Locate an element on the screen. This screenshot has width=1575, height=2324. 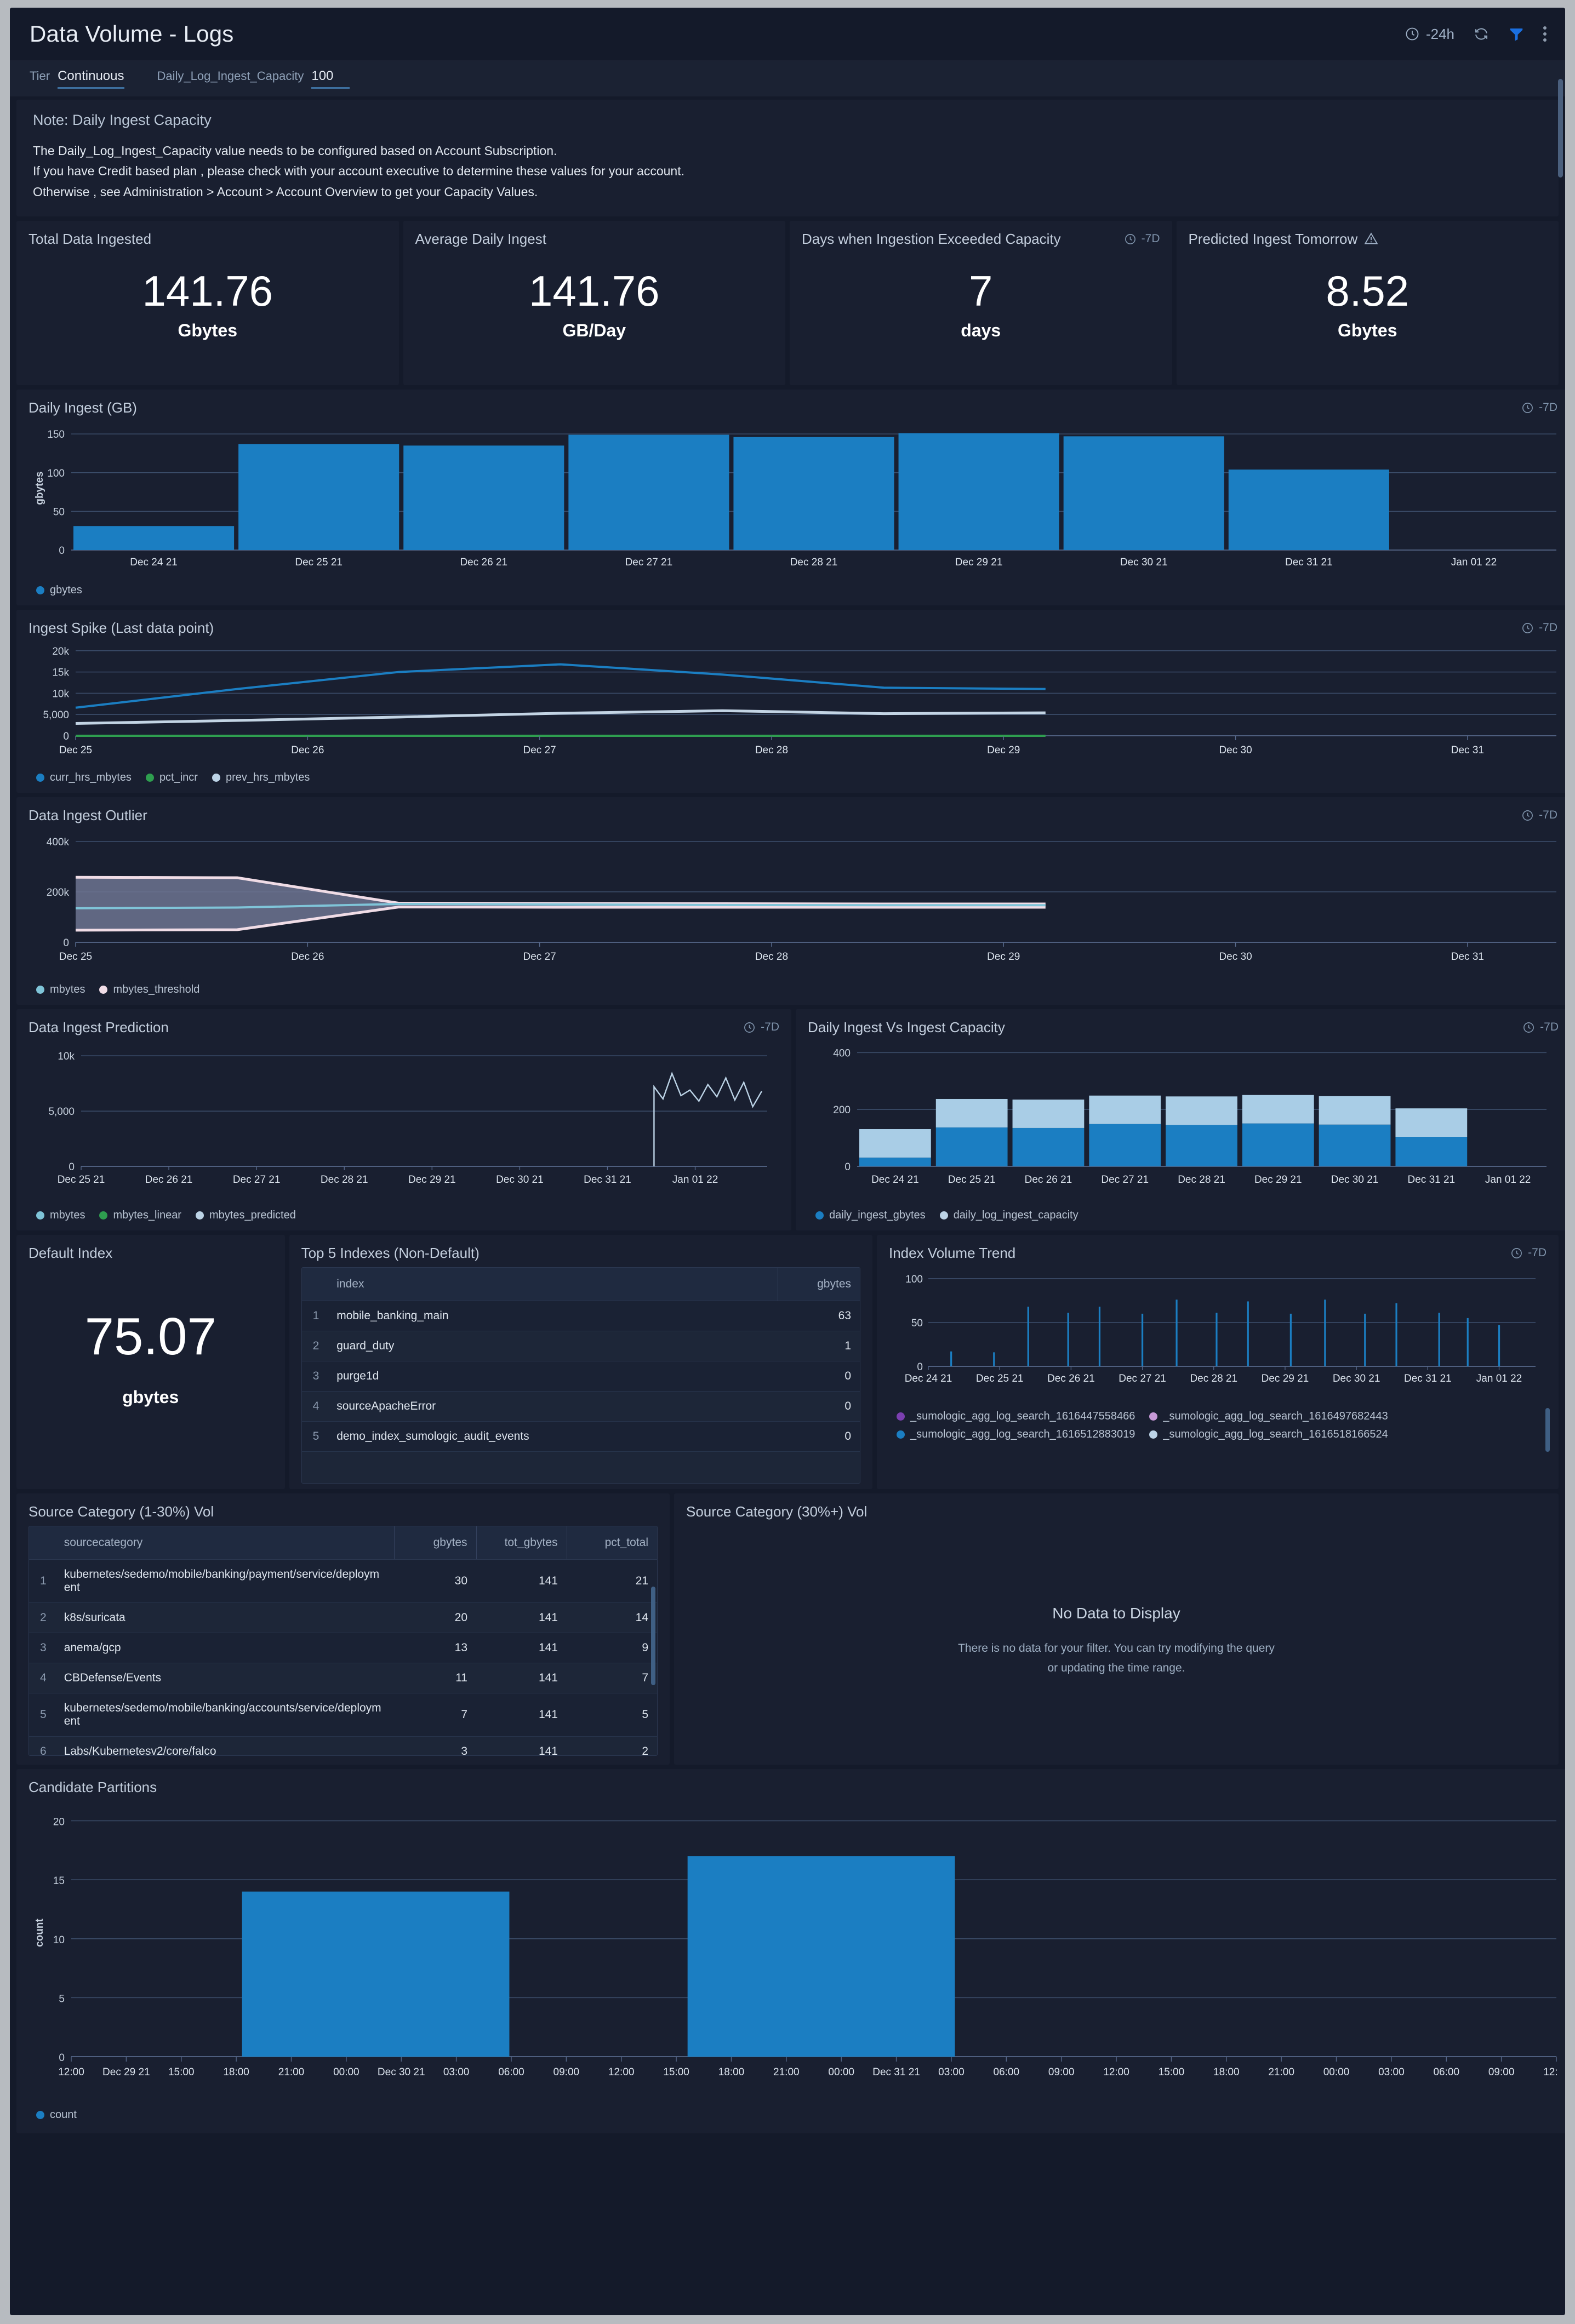
table-row: 2 k8s/suricata 20 141 14 is located at coordinates (343, 1618).